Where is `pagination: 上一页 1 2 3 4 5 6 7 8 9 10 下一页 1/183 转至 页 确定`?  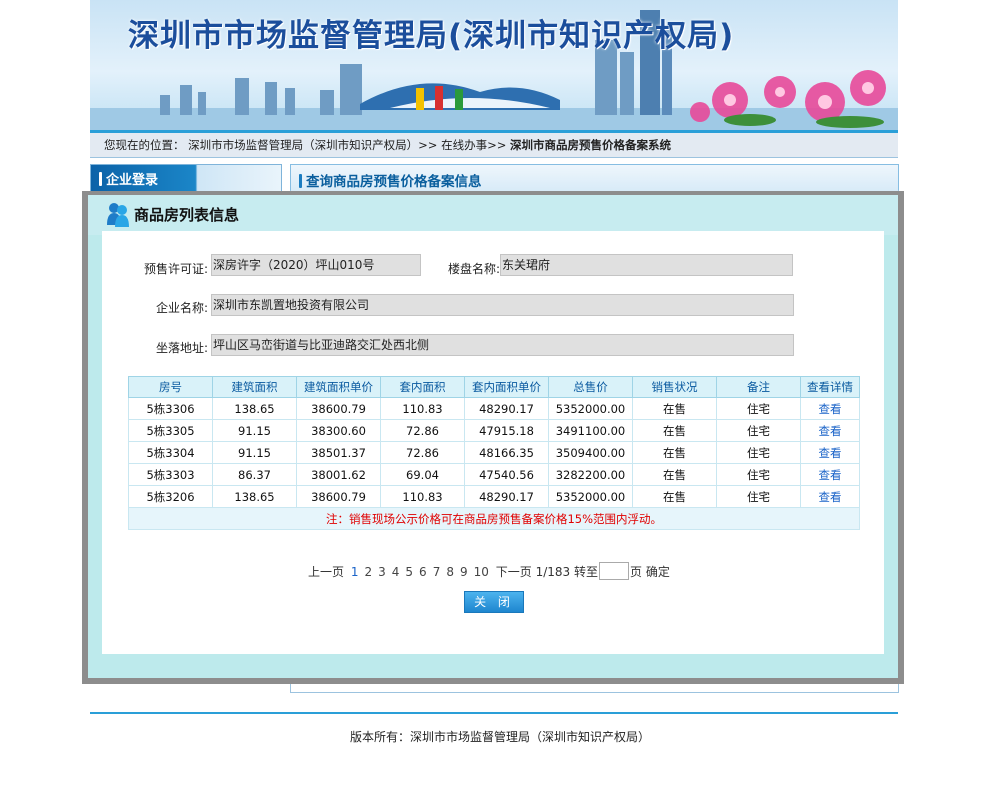 pagination: 上一页 1 2 3 4 5 6 7 8 9 10 下一页 1/183 转至 页 确定 is located at coordinates (489, 571).